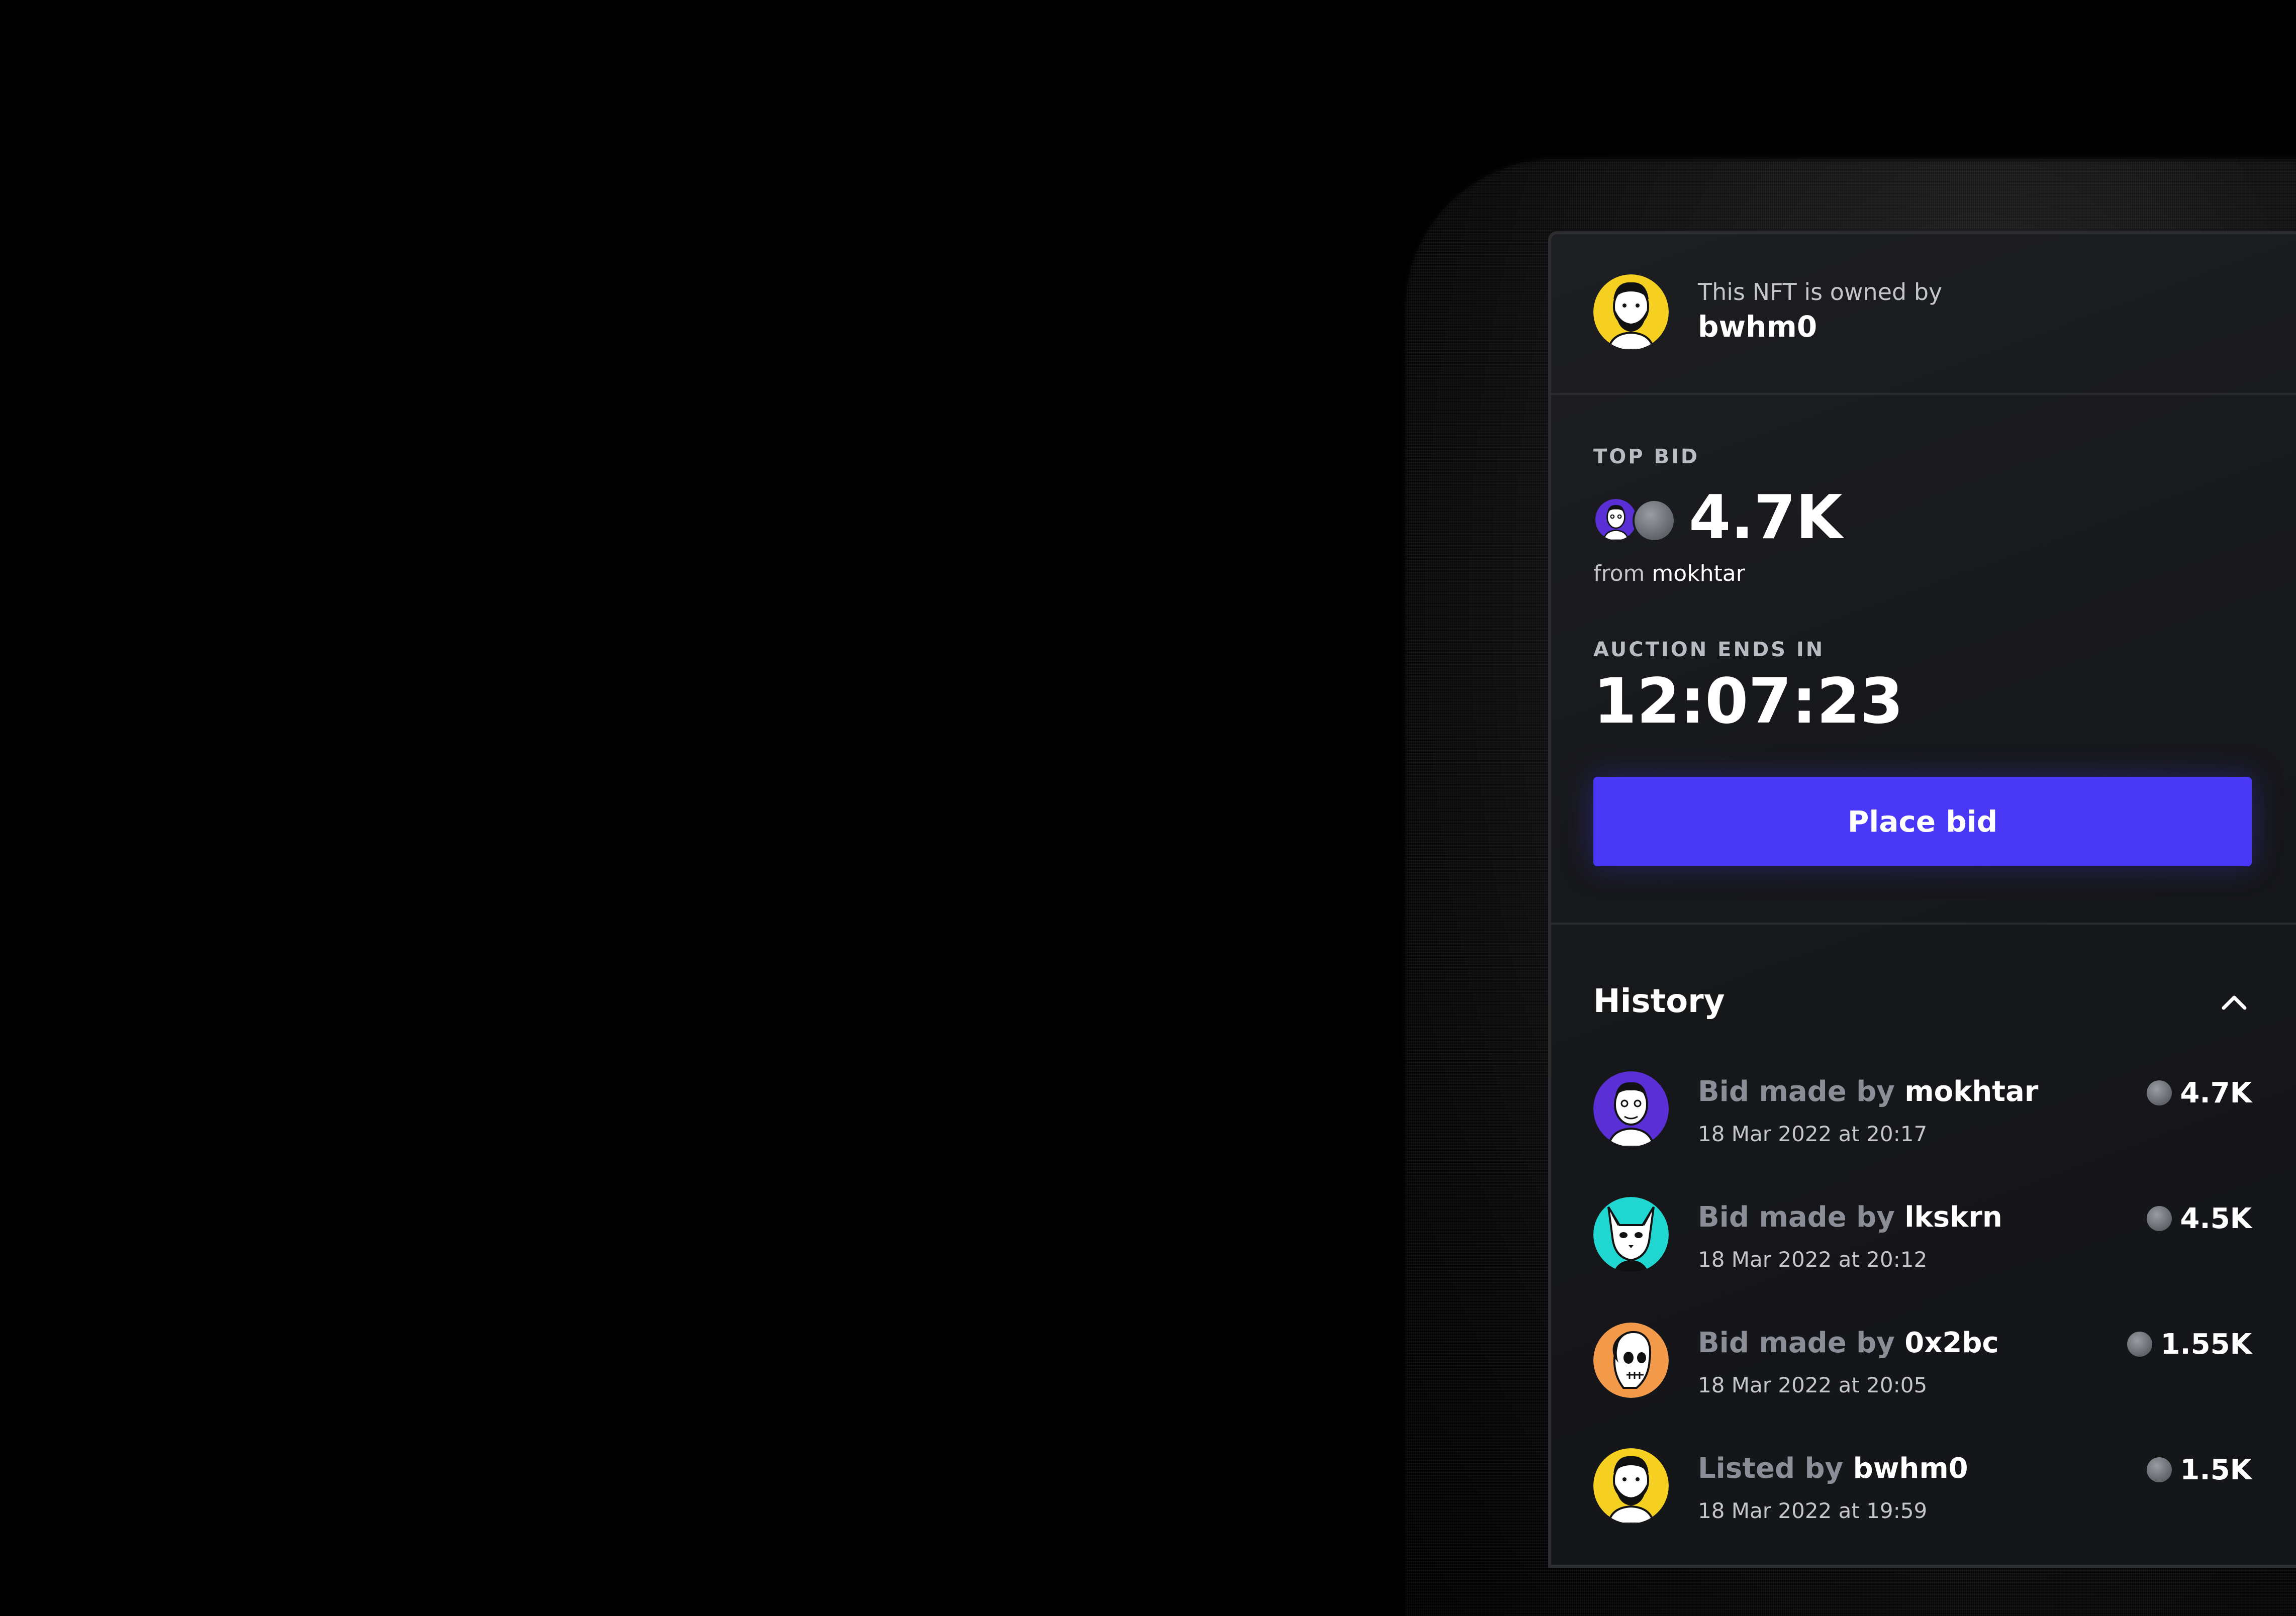 This screenshot has width=2296, height=1616. I want to click on history-date: 18 Mar 2022 at 20:17, so click(1813, 1134).